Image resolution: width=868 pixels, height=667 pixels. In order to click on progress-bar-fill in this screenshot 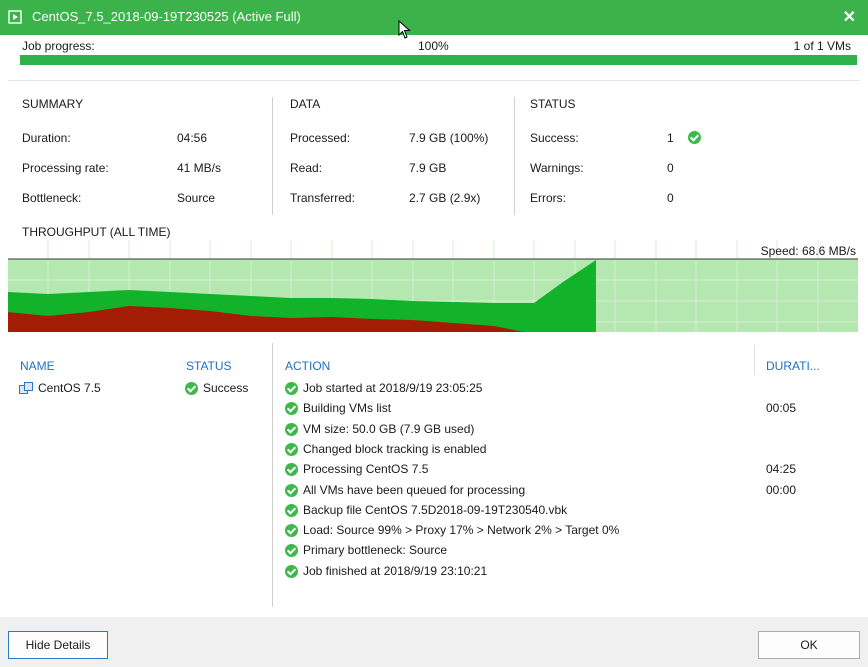, I will do `click(438, 60)`.